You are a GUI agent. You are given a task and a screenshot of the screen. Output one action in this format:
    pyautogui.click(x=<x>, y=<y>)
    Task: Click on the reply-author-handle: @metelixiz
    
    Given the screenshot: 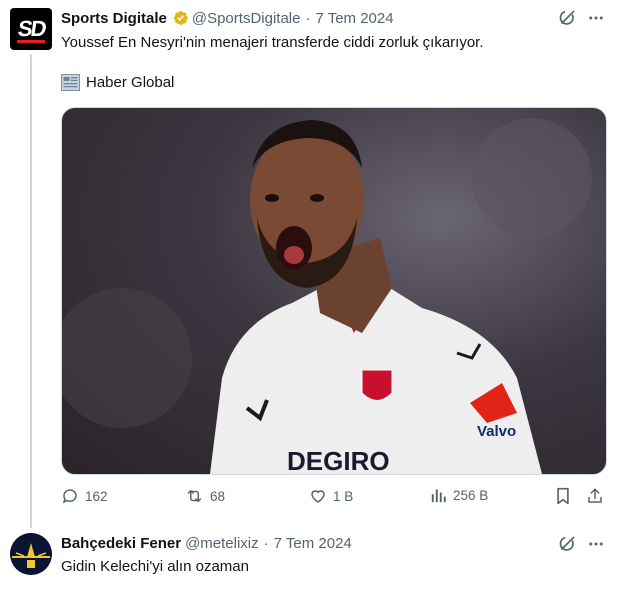 What is the action you would take?
    pyautogui.click(x=222, y=543)
    